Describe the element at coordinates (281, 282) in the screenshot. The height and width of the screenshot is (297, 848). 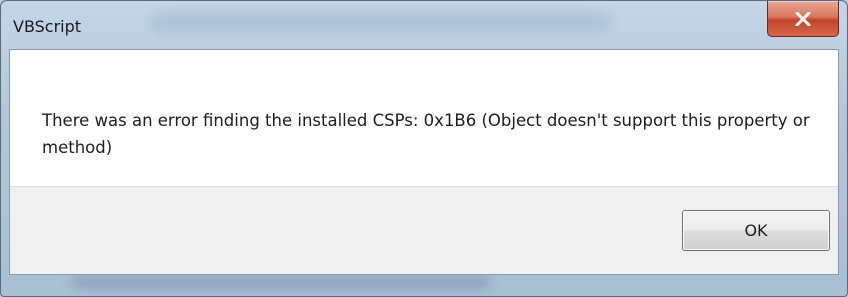
I see `background-blur` at that location.